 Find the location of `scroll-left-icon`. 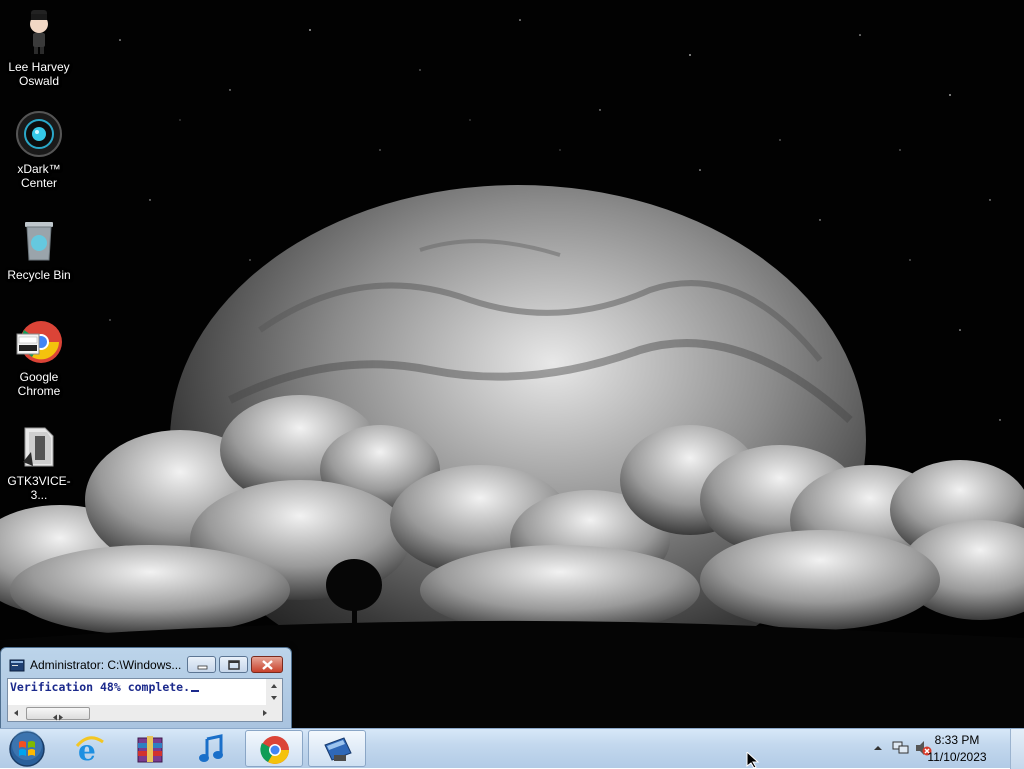

scroll-left-icon is located at coordinates (16, 713).